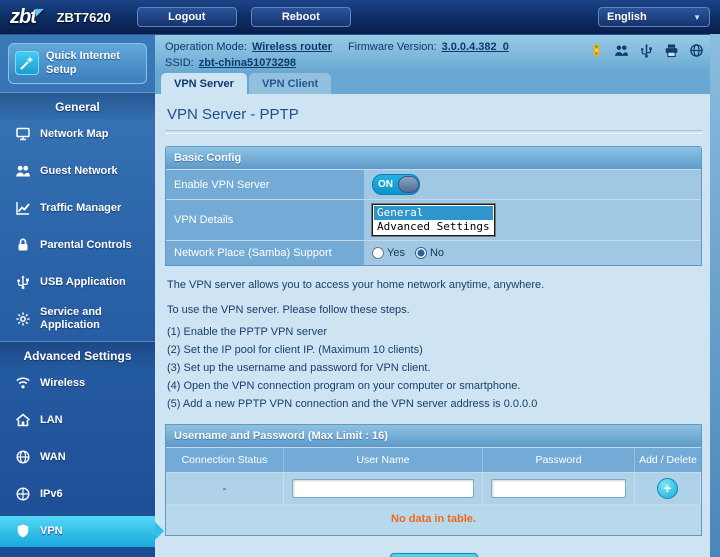  I want to click on sidebar-item-label: IPv6, so click(51, 493).